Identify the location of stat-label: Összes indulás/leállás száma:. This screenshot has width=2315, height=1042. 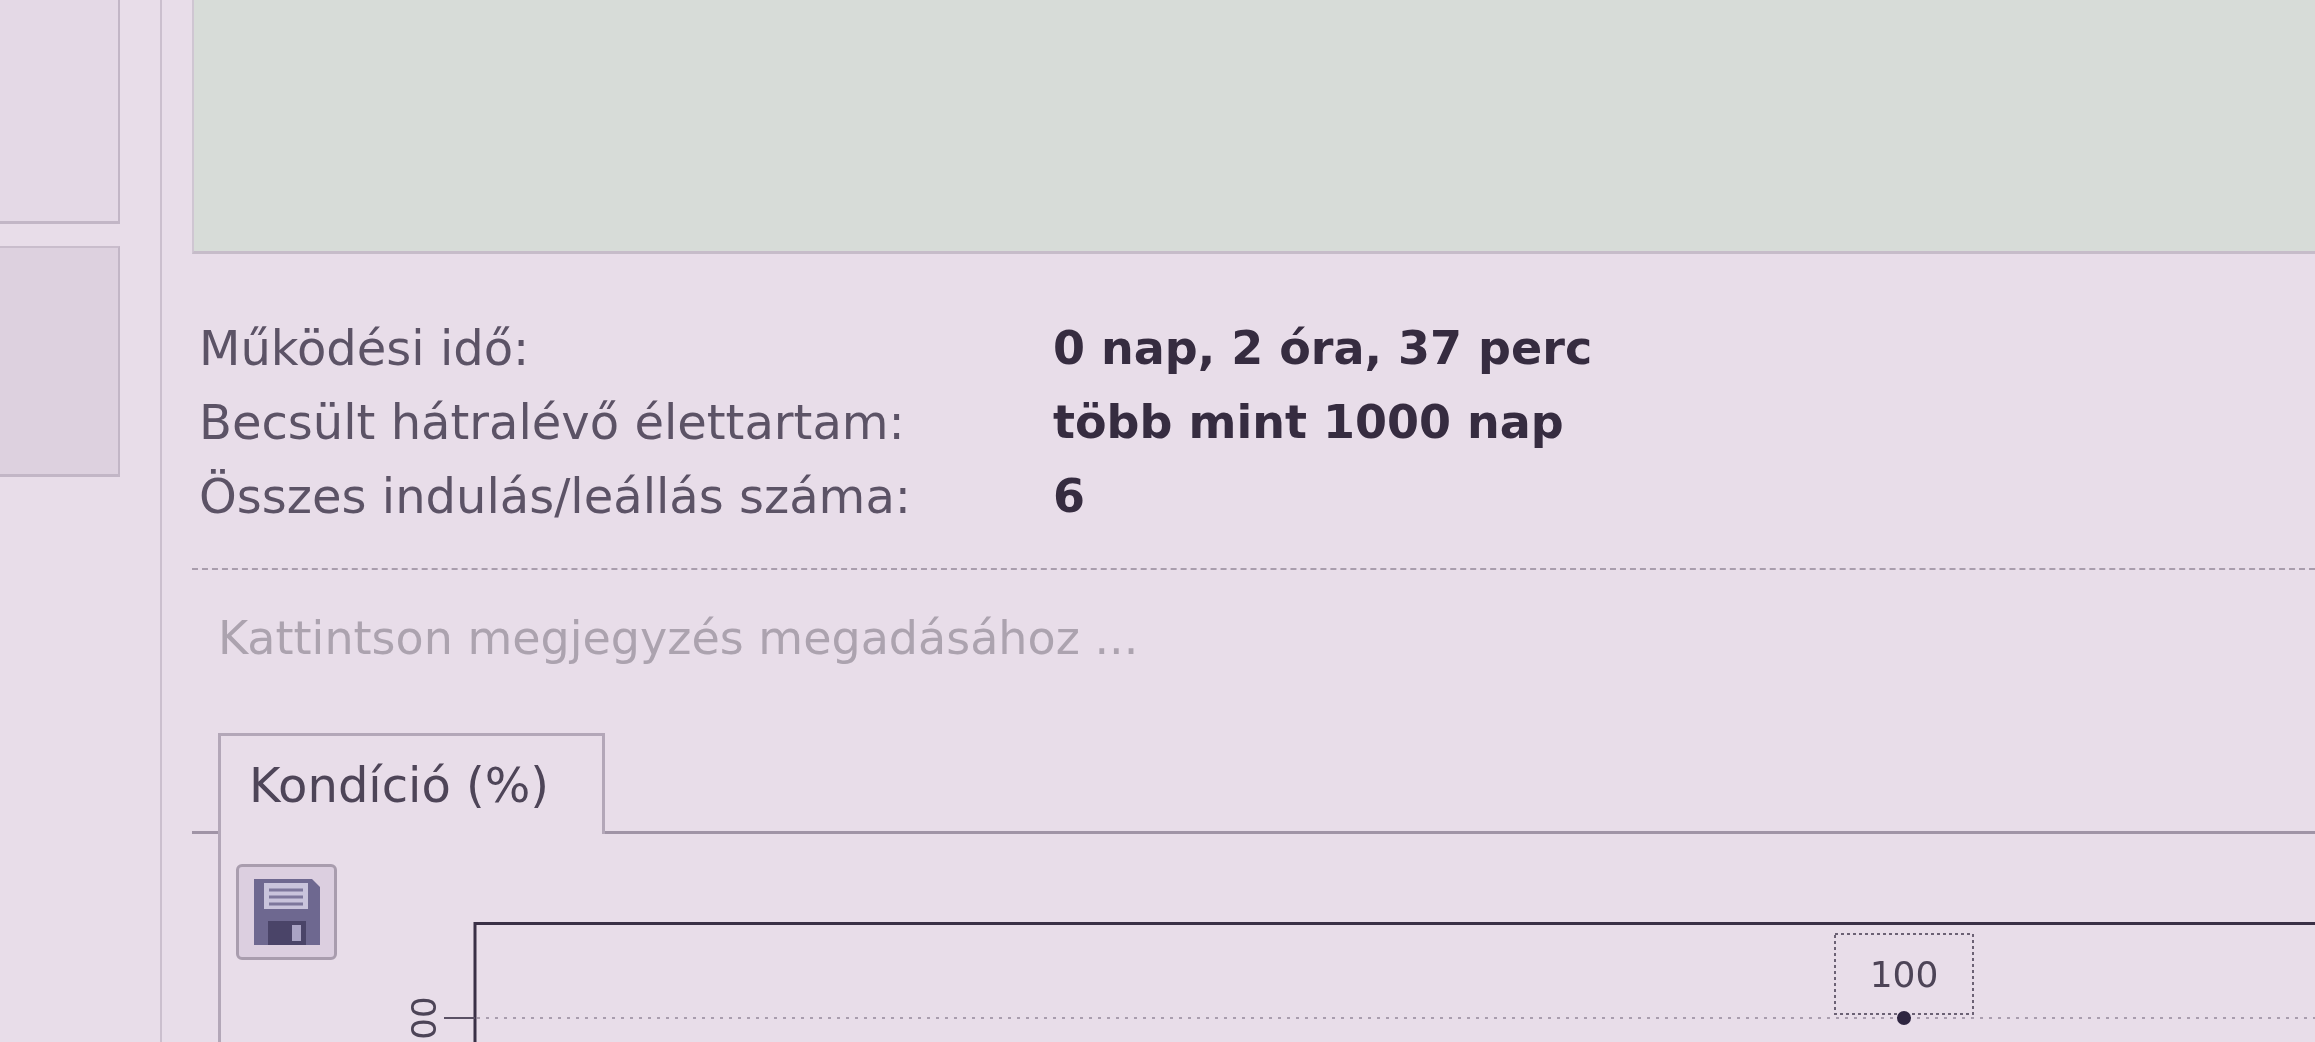
(555, 496).